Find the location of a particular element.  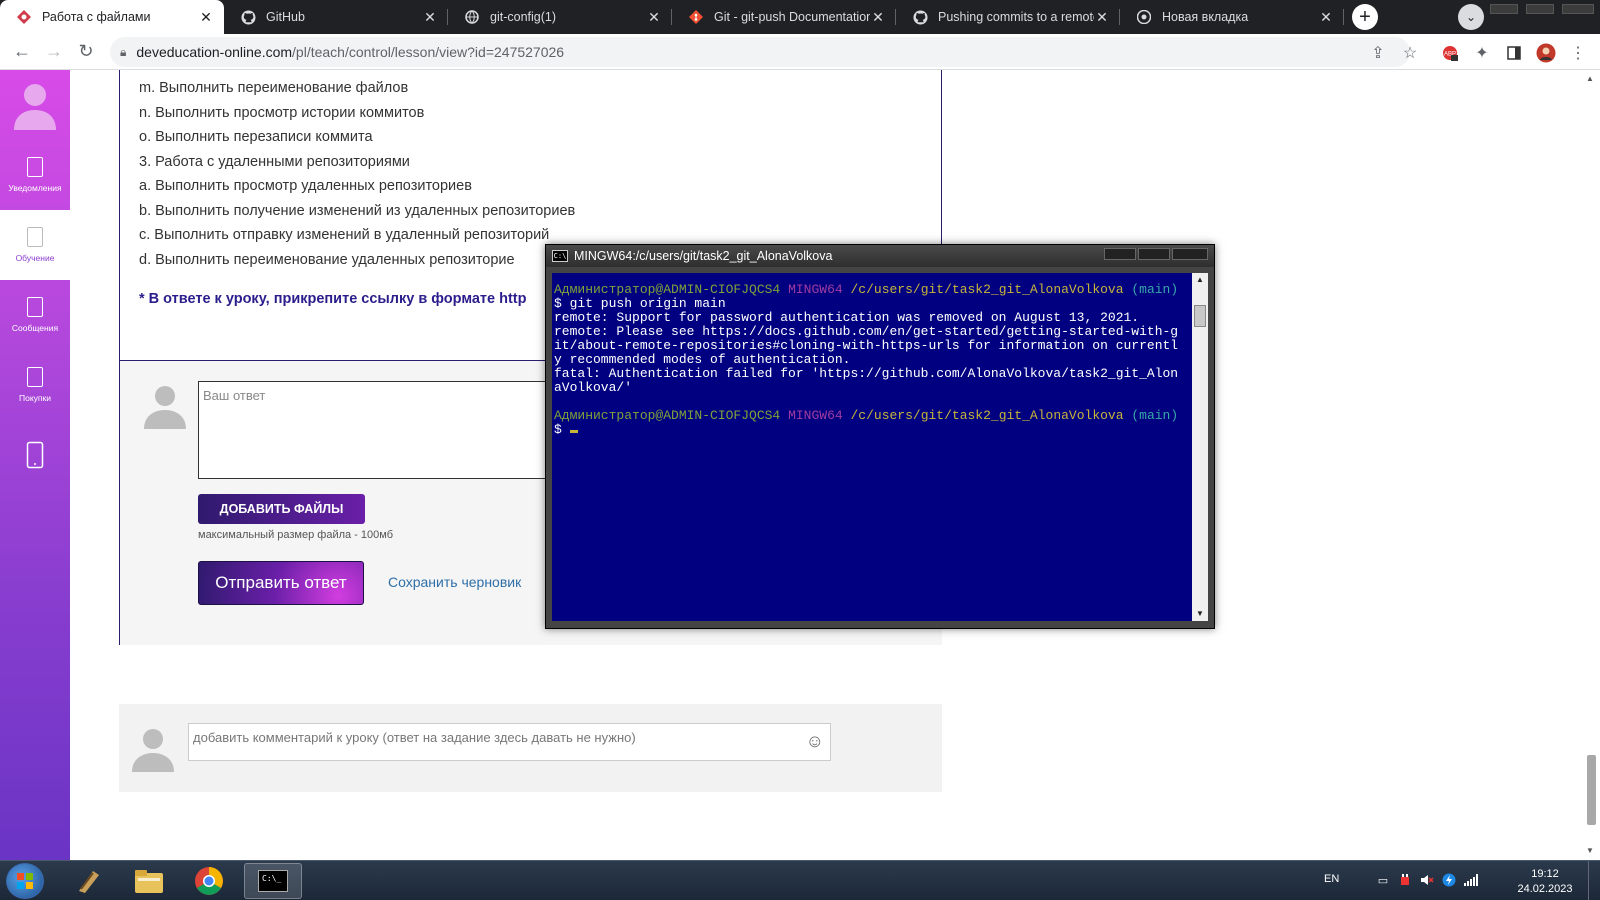

tab-1: GitHub ✕ is located at coordinates (336, 17).